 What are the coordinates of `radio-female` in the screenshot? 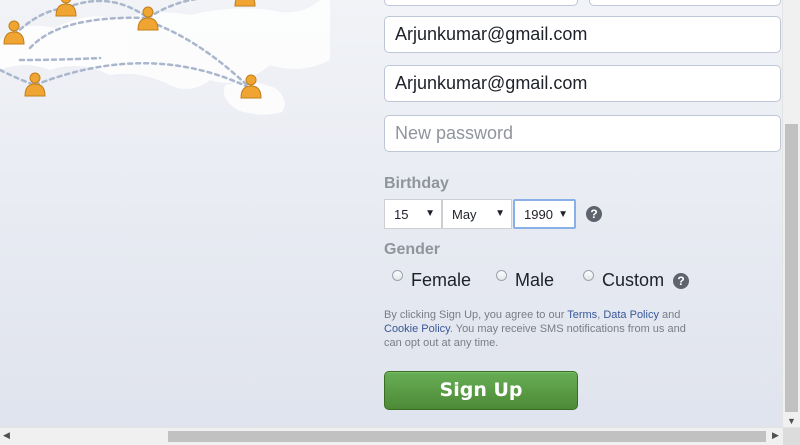 It's located at (397, 275).